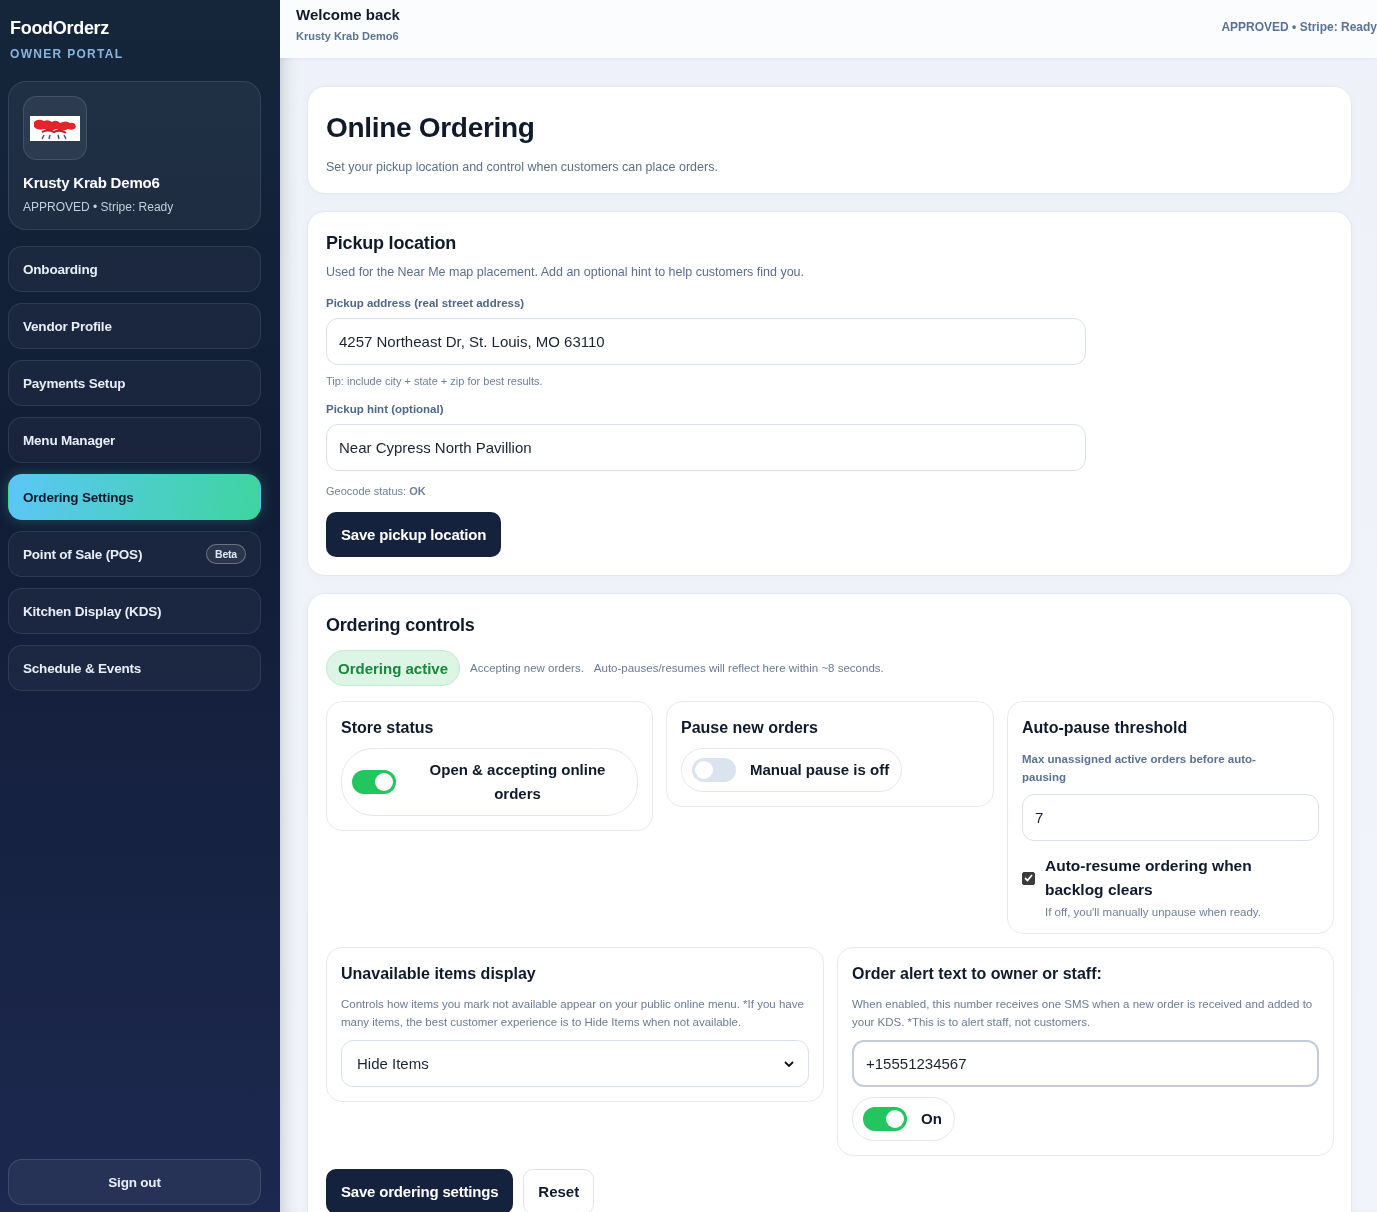  Describe the element at coordinates (134, 326) in the screenshot. I see `nav-item: Vendor Profile` at that location.